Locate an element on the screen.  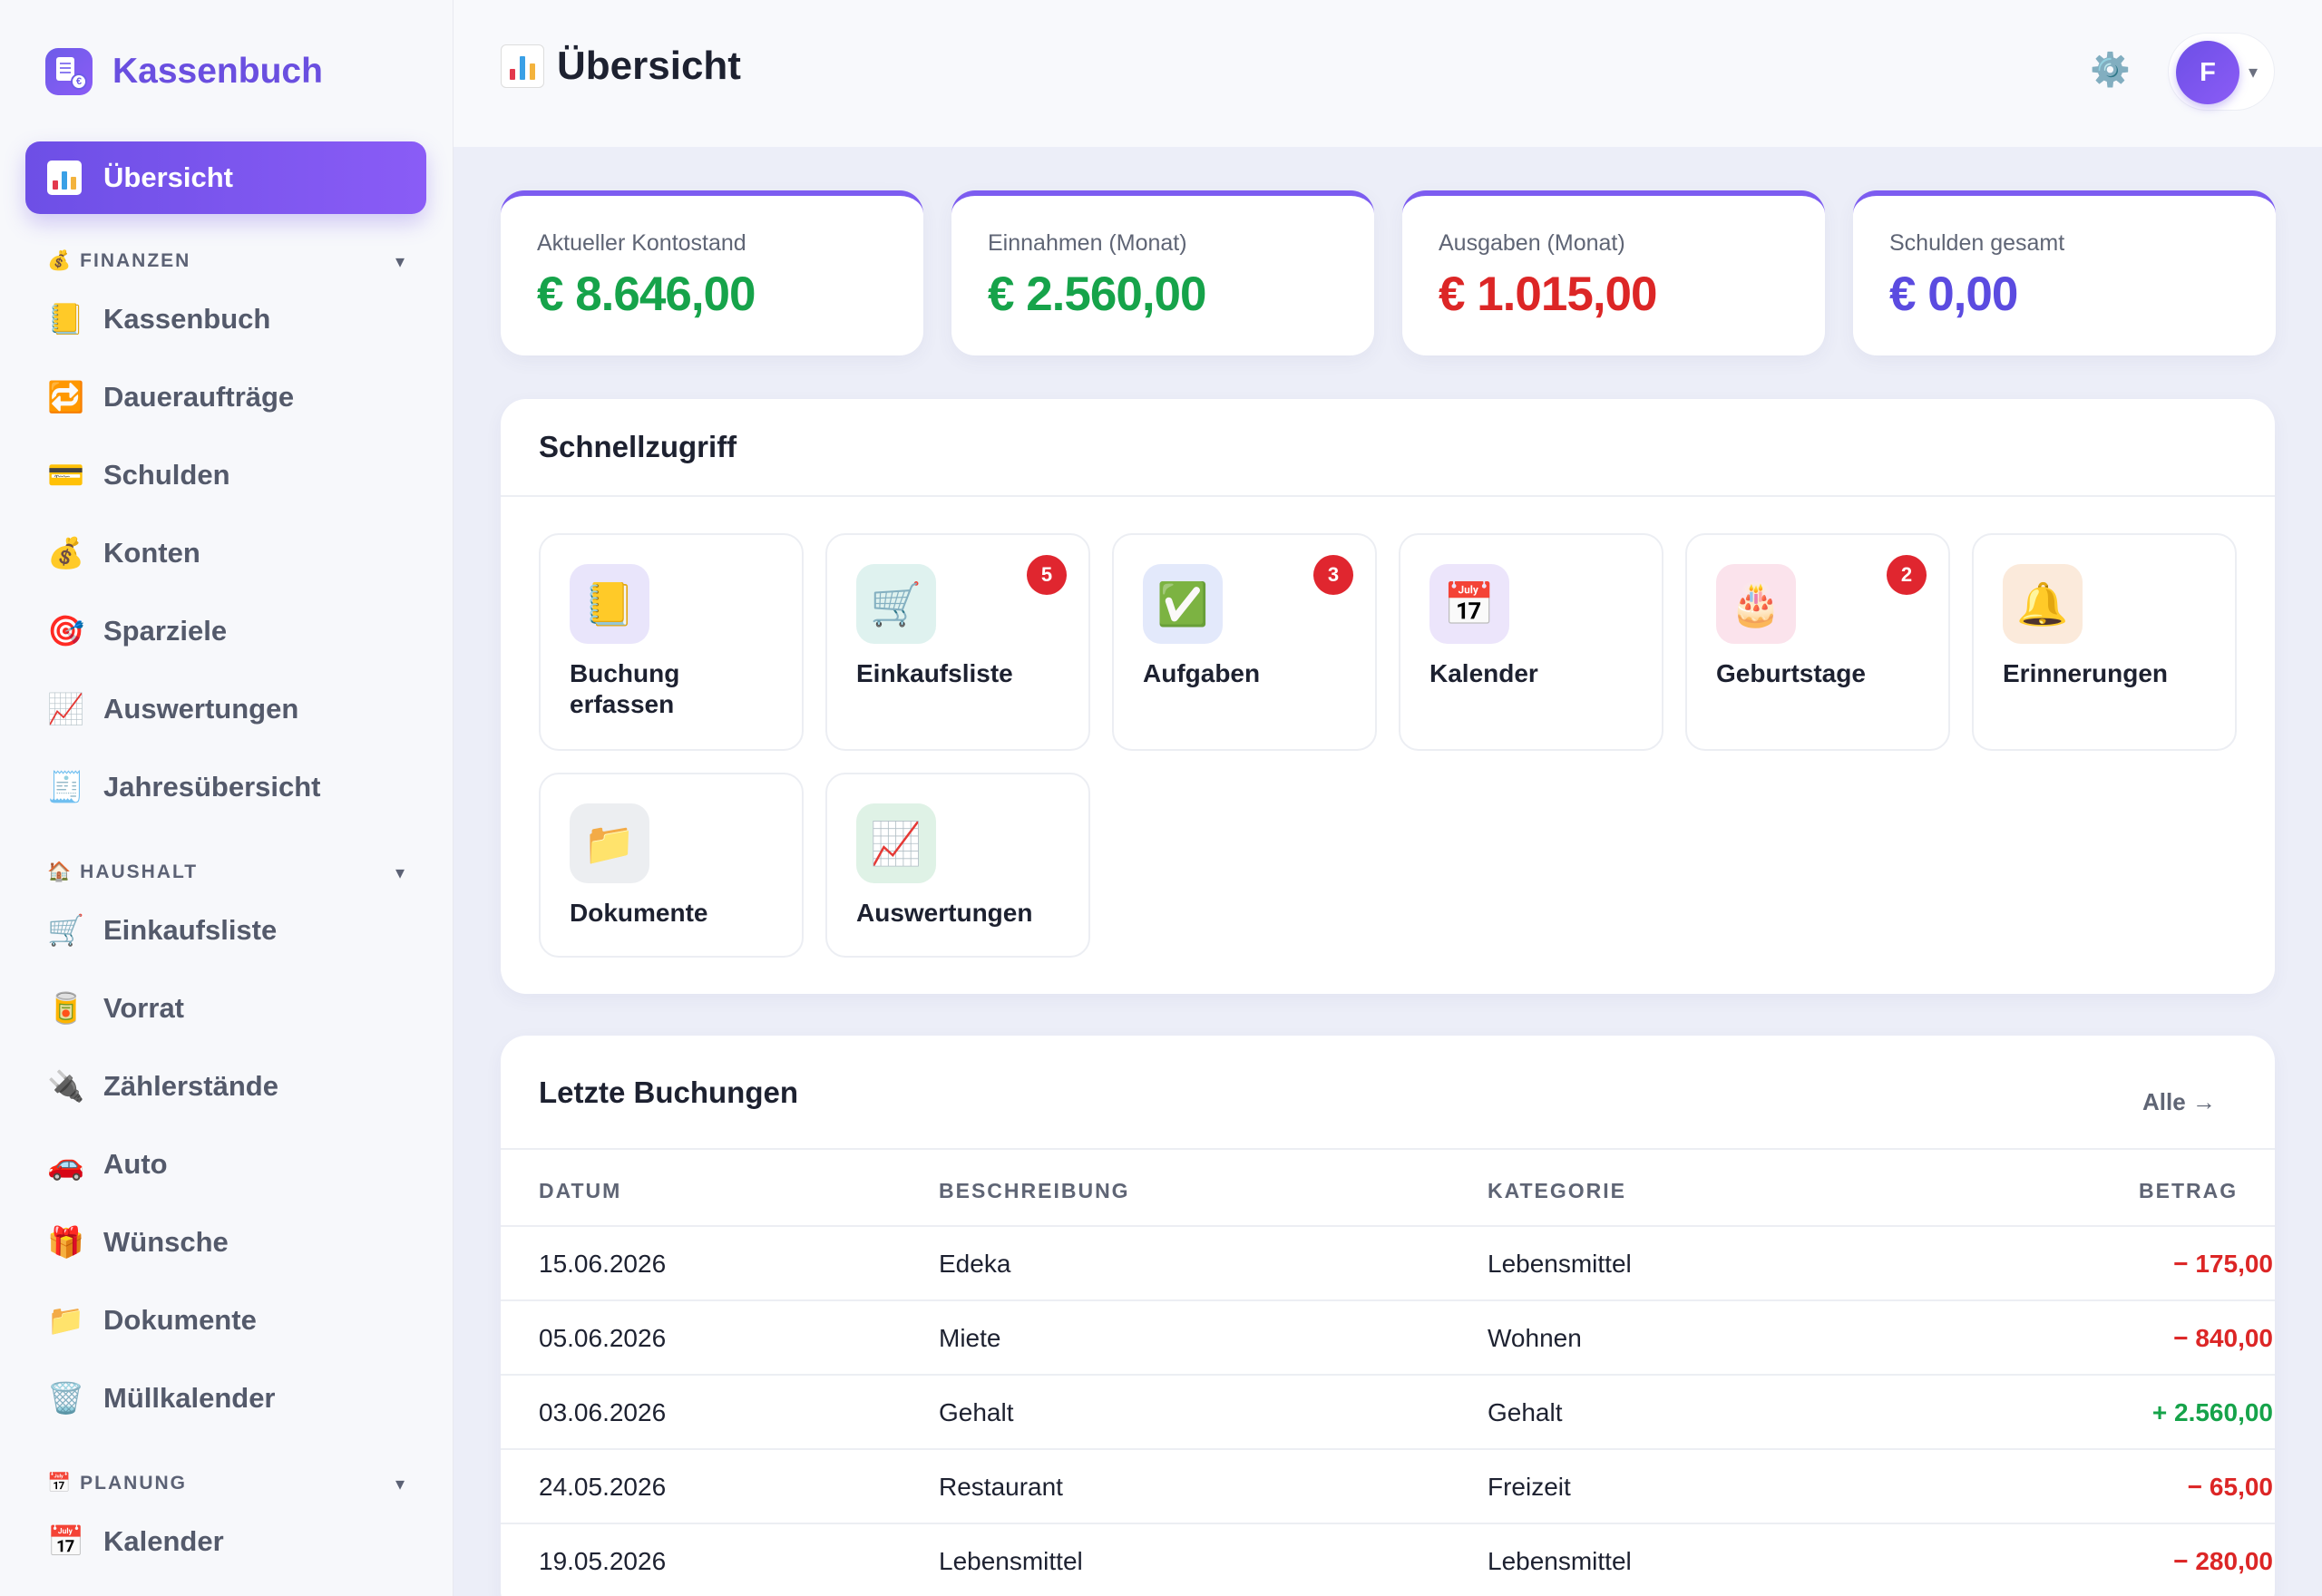
tile-label: Auswertungen is located at coordinates (944, 913).